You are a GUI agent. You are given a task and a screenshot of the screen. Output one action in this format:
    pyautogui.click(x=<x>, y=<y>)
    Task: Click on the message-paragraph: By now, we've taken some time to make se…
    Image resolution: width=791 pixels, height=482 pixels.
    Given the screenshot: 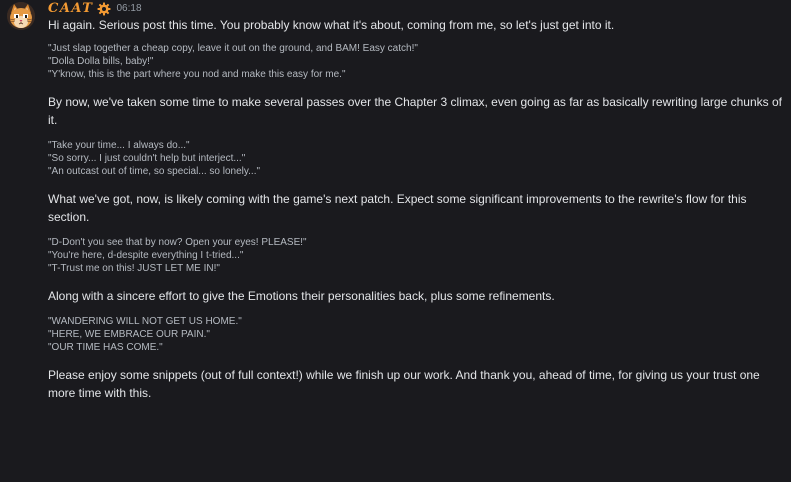 What is the action you would take?
    pyautogui.click(x=415, y=111)
    